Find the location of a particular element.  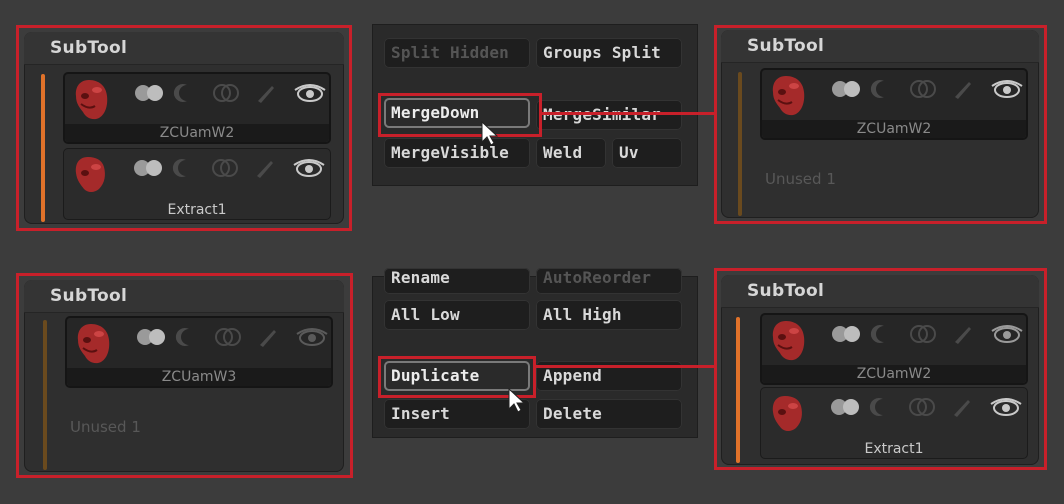

highlight-frame-merge-down is located at coordinates (460, 115).